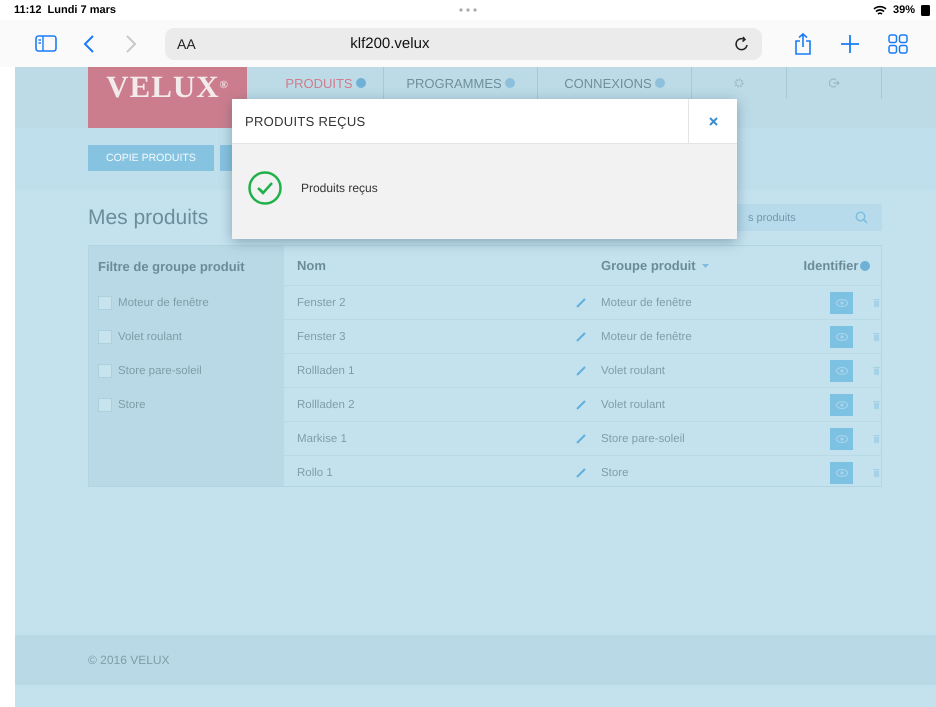 This screenshot has width=936, height=707. Describe the element at coordinates (463, 44) in the screenshot. I see `address-bar: AA klf200.velux` at that location.